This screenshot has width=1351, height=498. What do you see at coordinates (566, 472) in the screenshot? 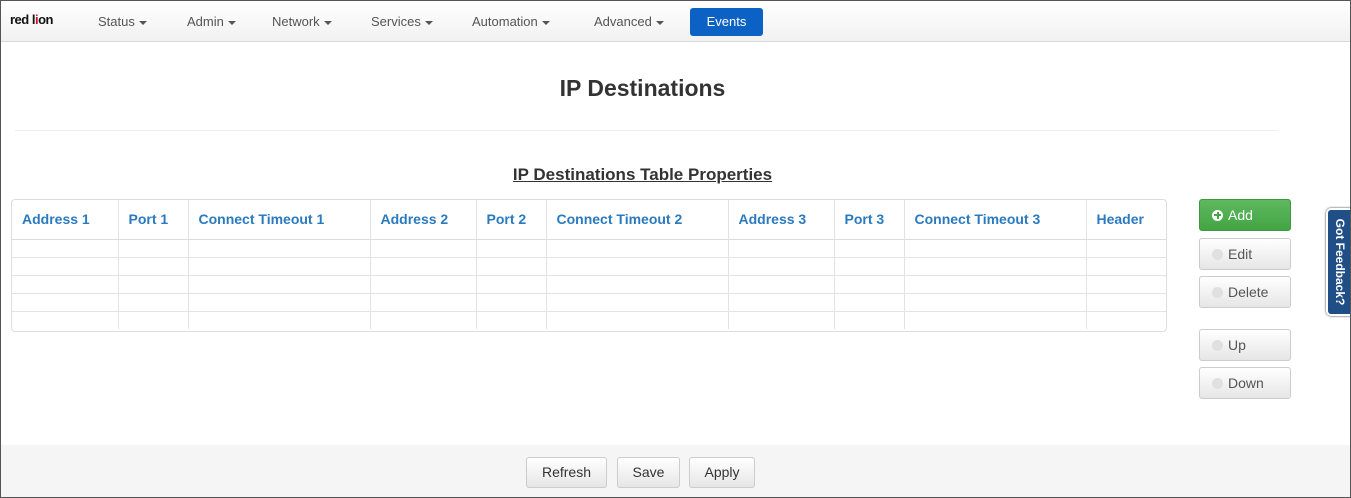
I see `refresh-button: Refresh` at bounding box center [566, 472].